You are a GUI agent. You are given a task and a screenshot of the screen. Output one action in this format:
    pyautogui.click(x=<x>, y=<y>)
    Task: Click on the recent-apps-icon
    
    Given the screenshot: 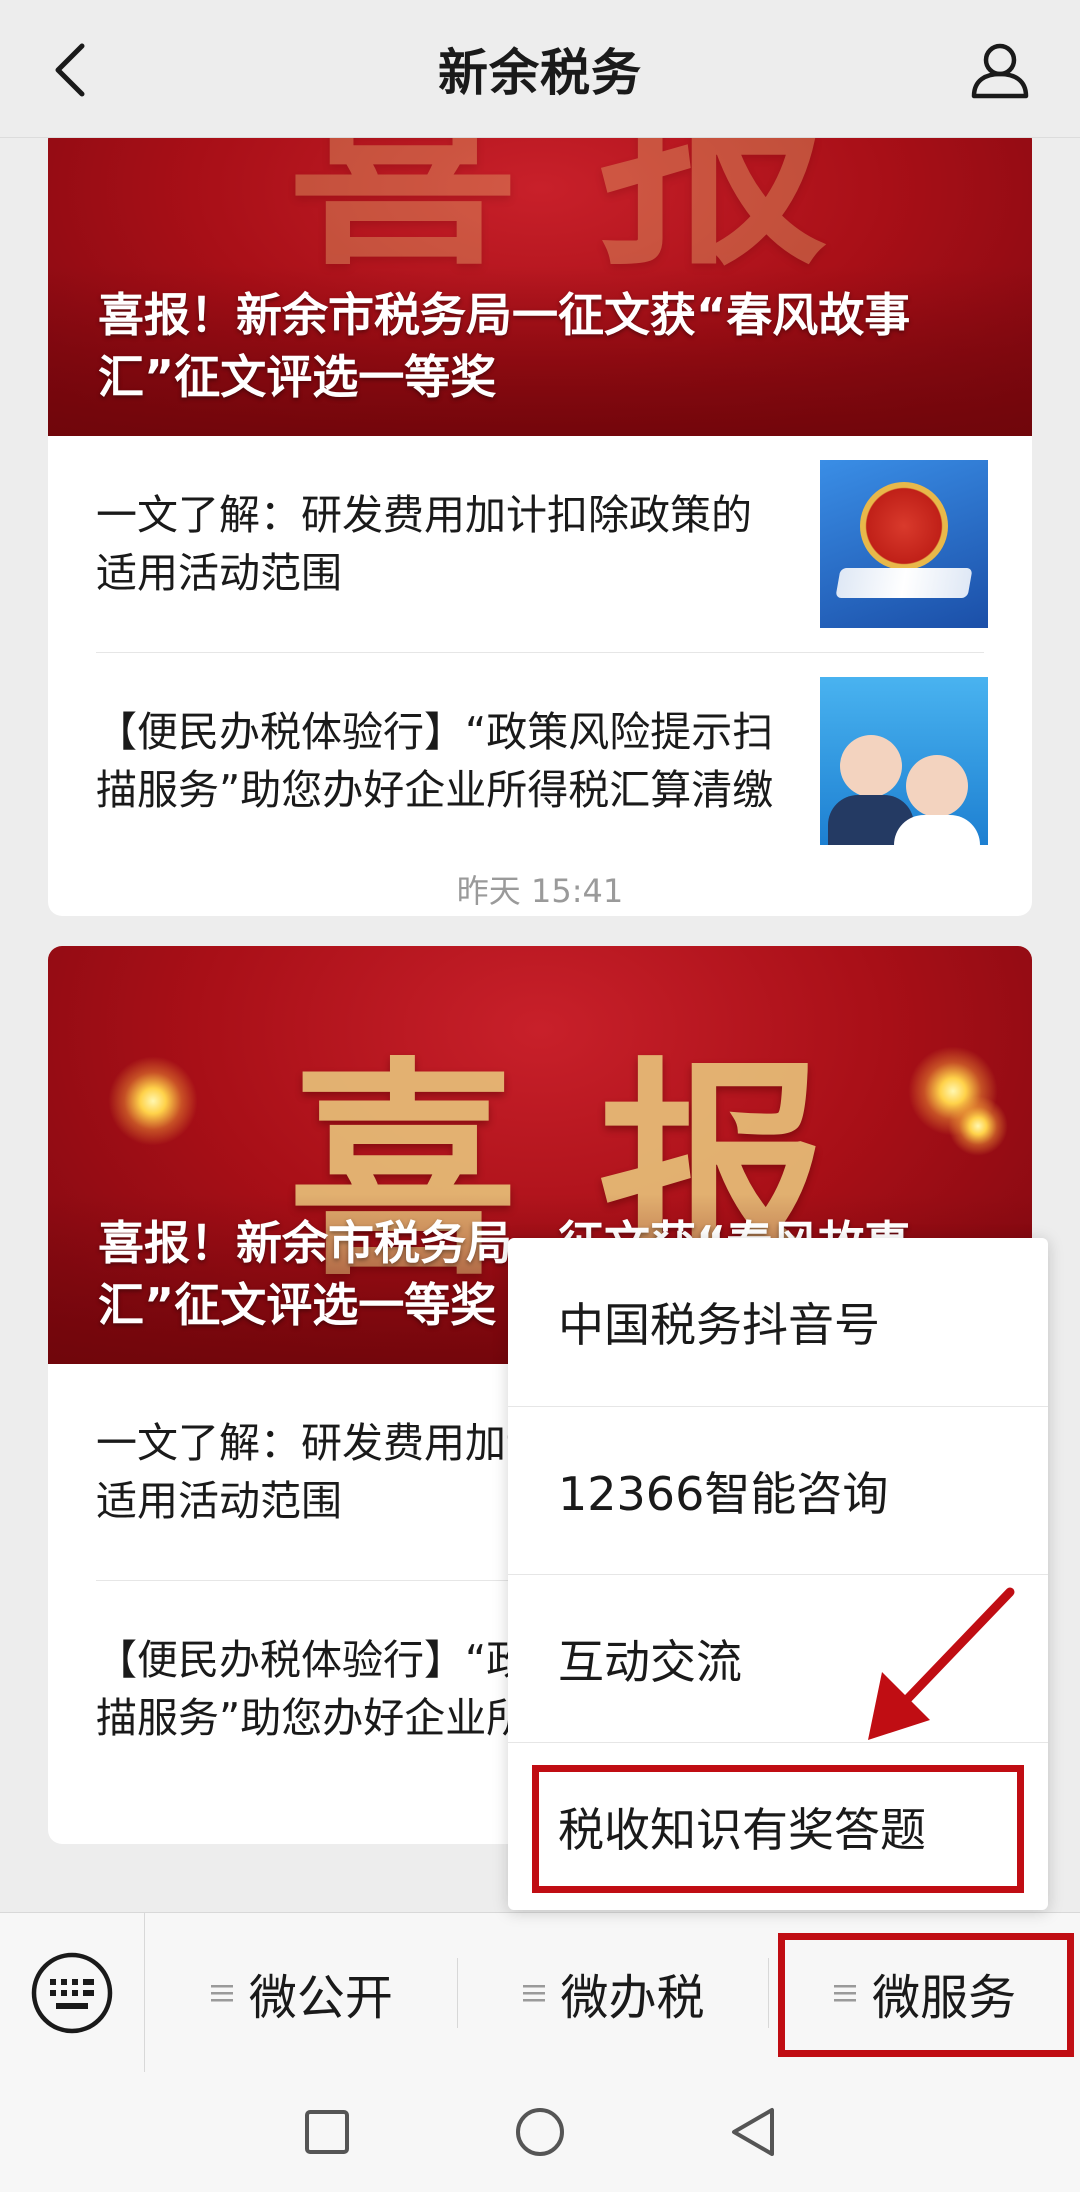 What is the action you would take?
    pyautogui.click(x=326, y=2132)
    